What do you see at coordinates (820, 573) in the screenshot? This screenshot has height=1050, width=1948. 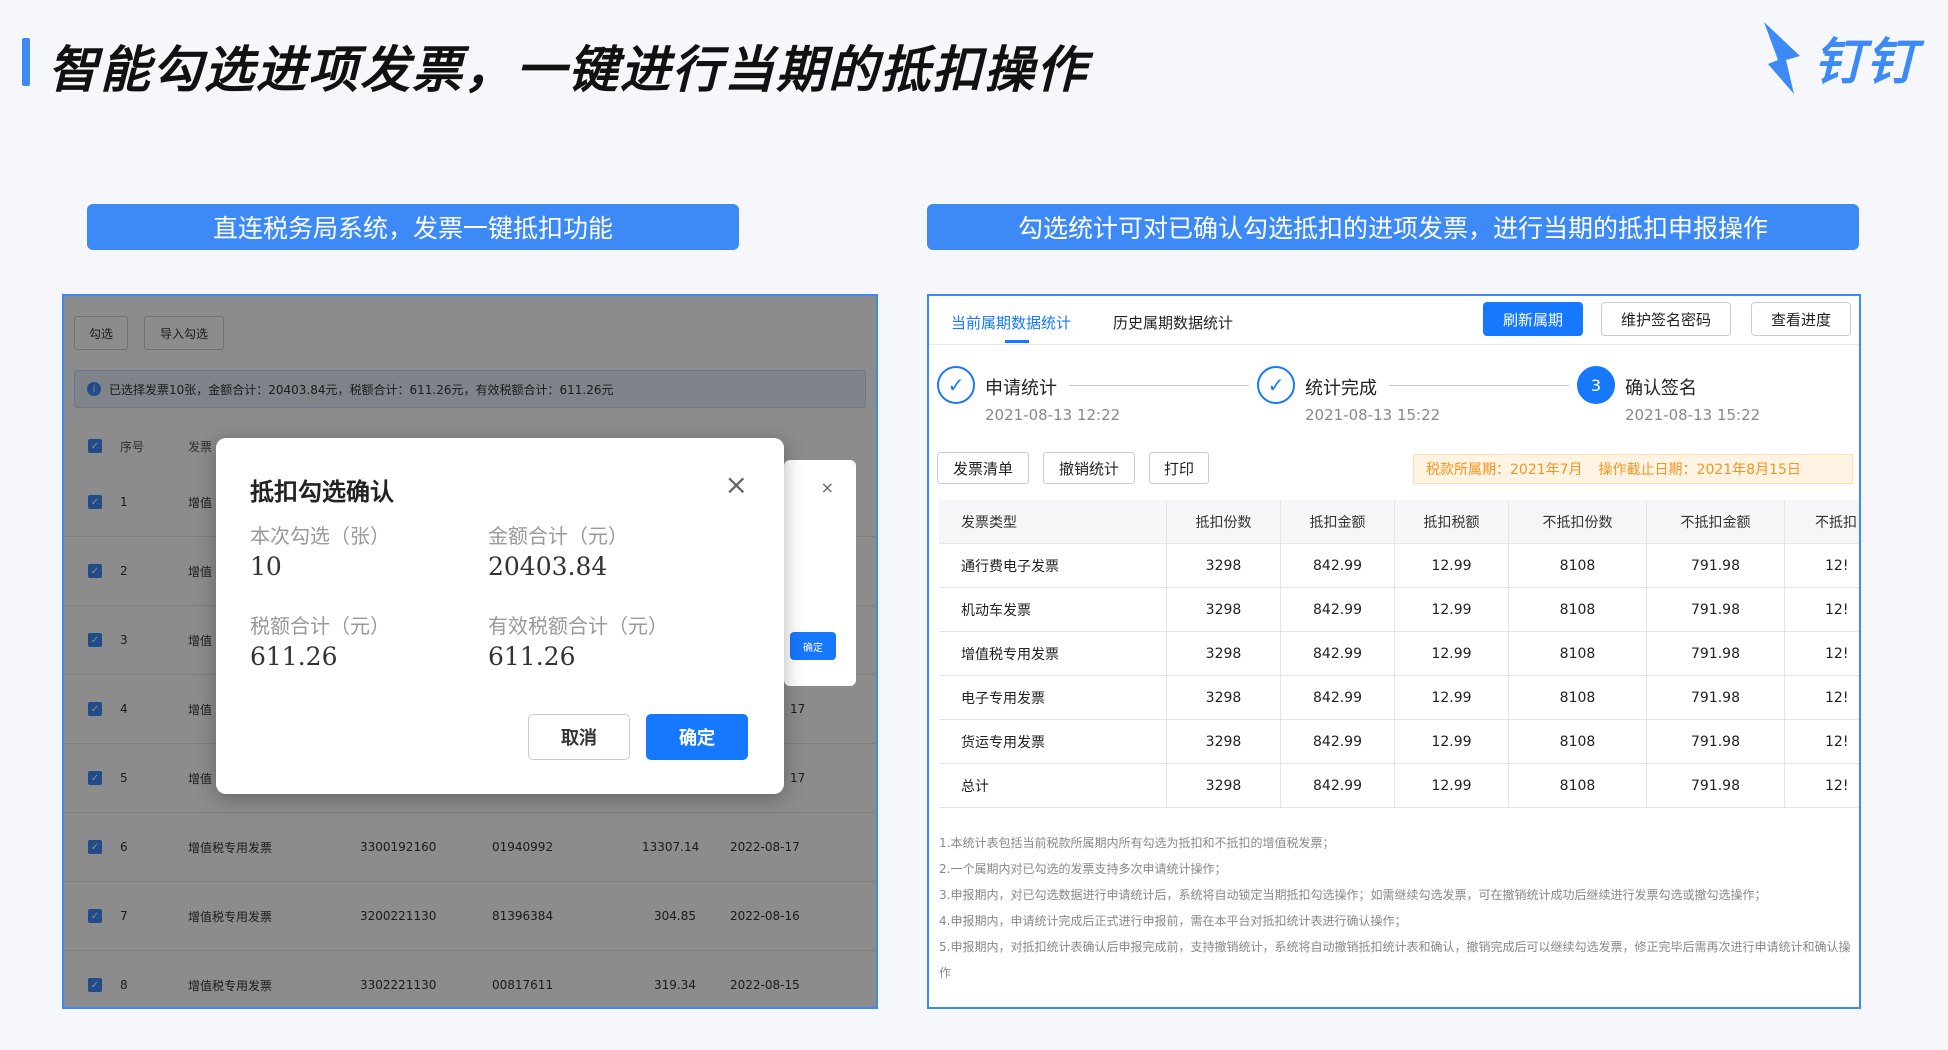 I see `background-dialog: × 确定` at bounding box center [820, 573].